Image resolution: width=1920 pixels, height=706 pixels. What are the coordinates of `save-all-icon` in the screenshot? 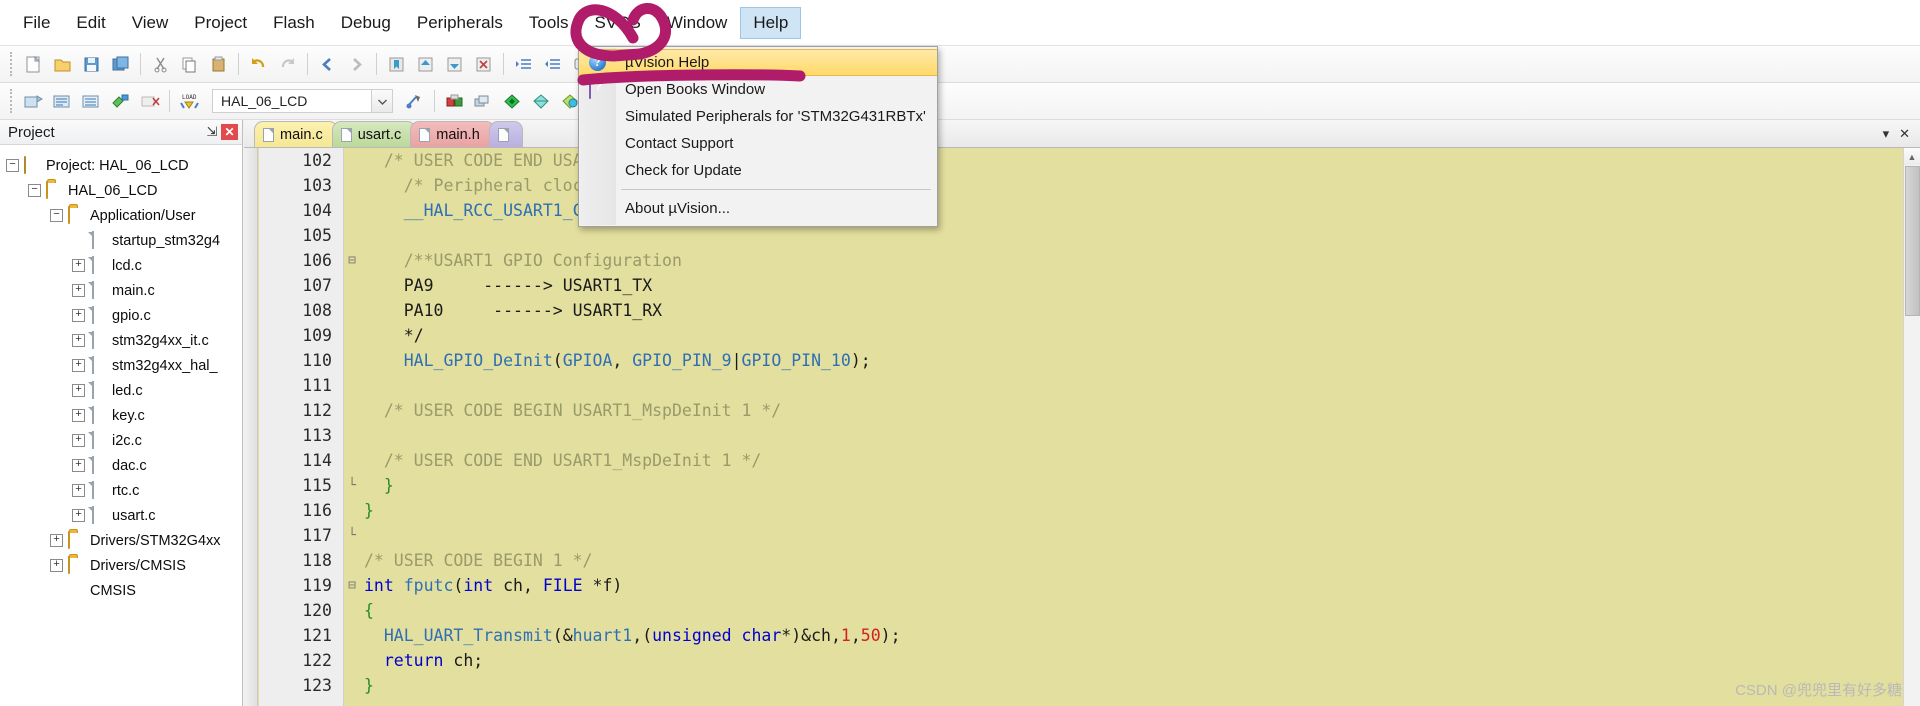 It's located at (120, 64).